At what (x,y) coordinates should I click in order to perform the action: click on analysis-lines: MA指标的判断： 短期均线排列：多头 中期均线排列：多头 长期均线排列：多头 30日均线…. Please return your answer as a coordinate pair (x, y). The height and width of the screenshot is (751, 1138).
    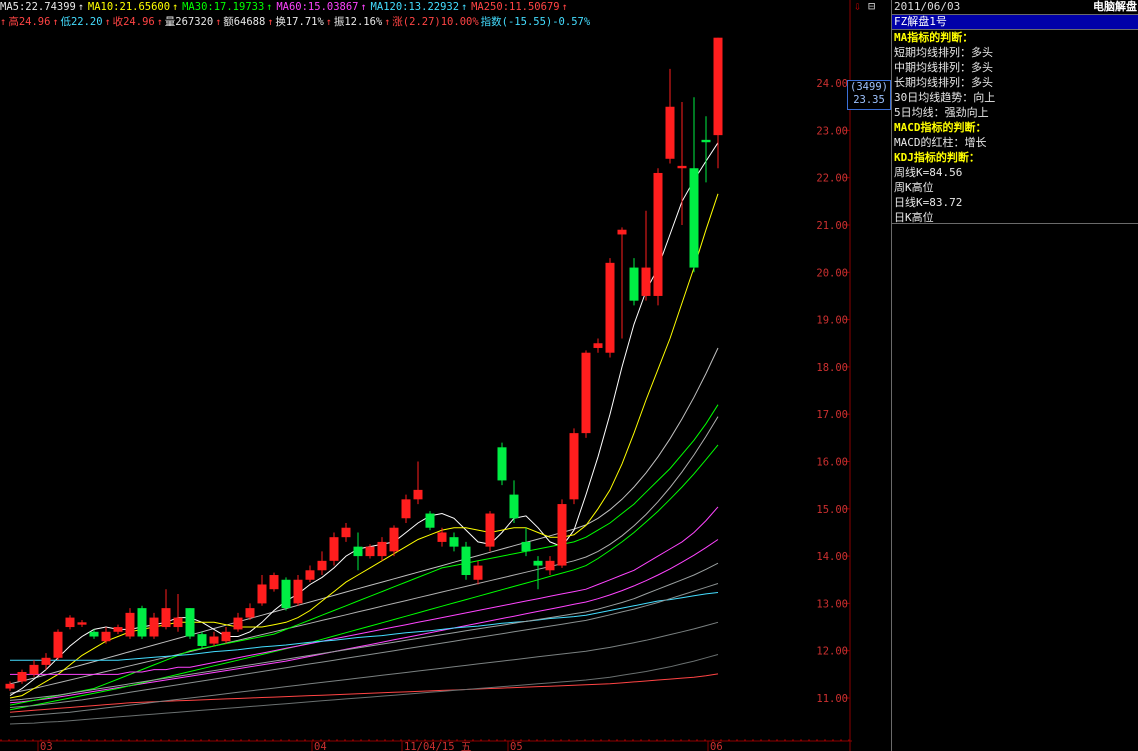
    Looking at the image, I should click on (1015, 127).